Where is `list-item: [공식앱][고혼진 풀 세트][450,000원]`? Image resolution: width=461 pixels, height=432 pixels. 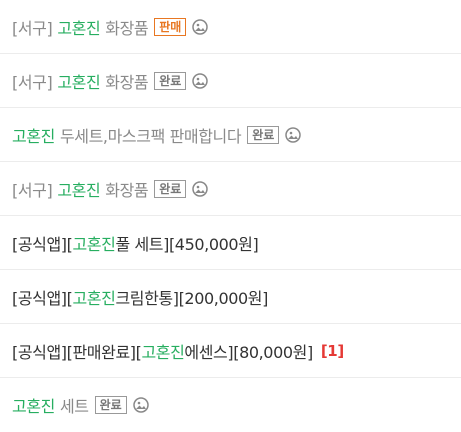 list-item: [공식앱][고혼진 풀 세트][450,000원] is located at coordinates (230, 243).